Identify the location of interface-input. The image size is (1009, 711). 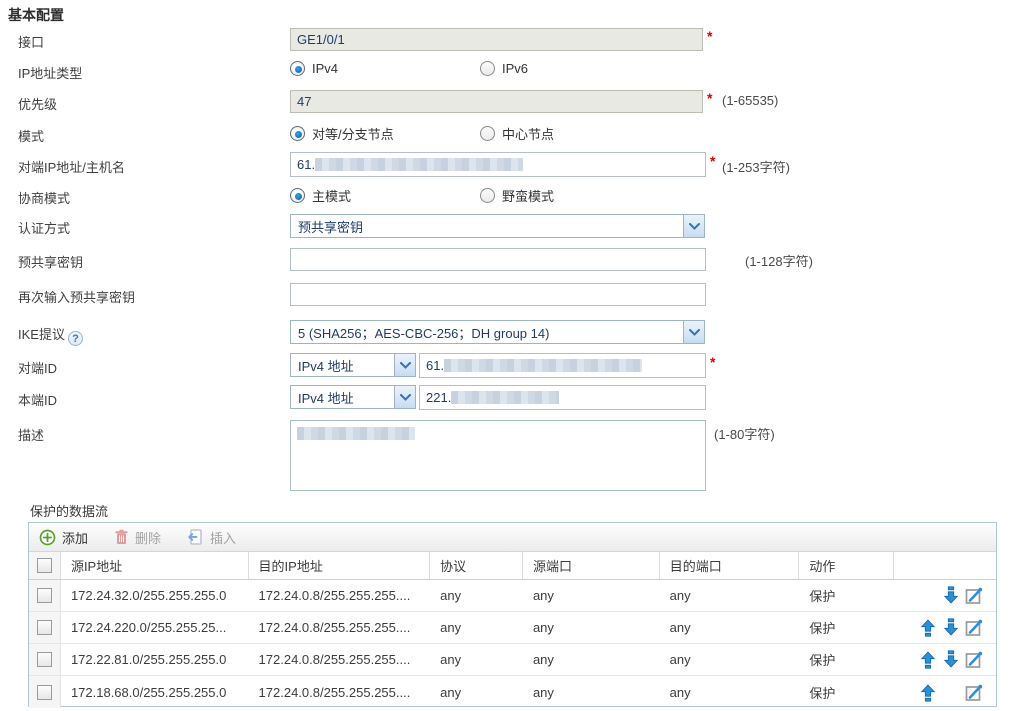
(496, 39).